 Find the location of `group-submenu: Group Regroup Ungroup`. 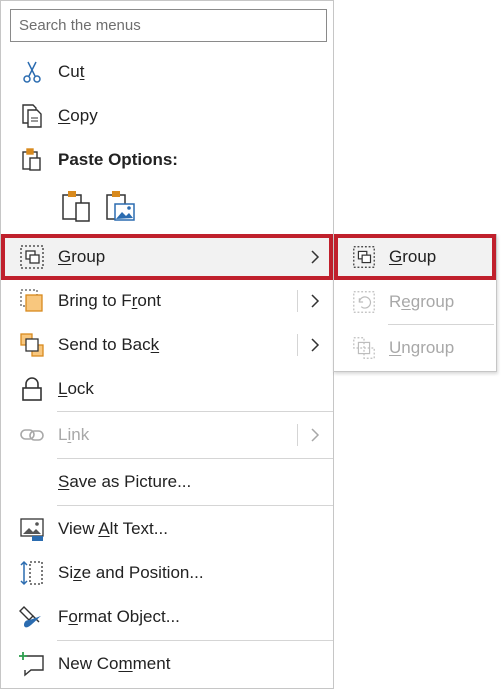

group-submenu: Group Regroup Ungroup is located at coordinates (415, 303).